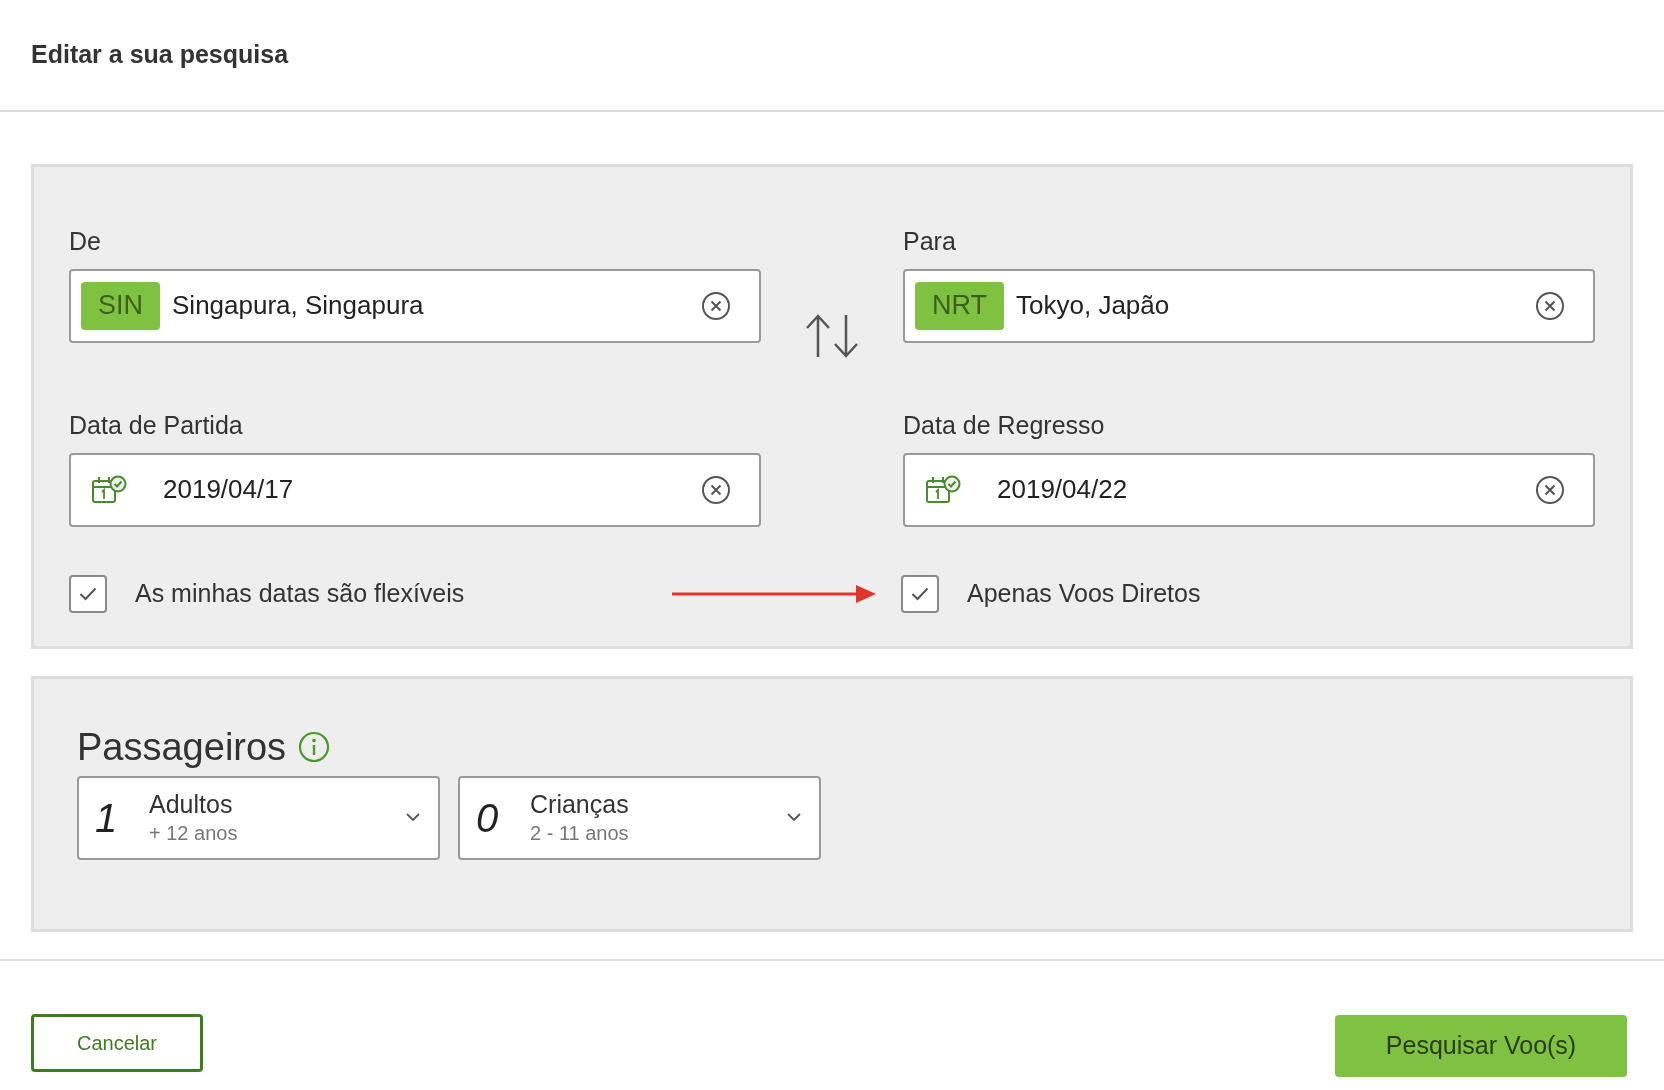 This screenshot has width=1664, height=1090. I want to click on passengers-heading: Passageiros, so click(182, 747).